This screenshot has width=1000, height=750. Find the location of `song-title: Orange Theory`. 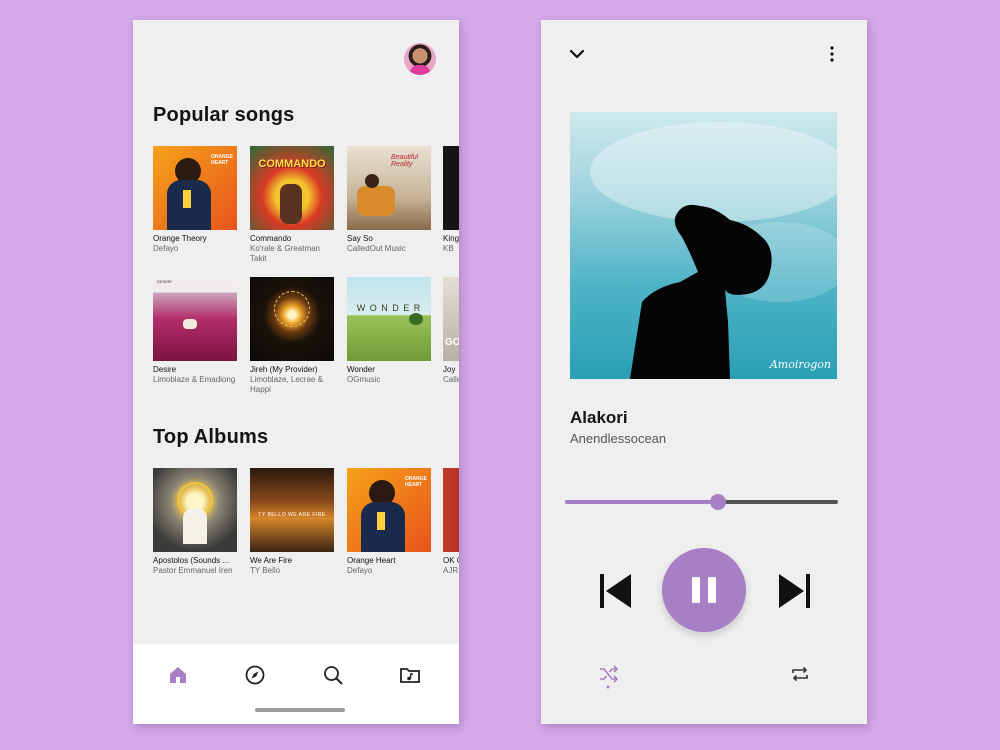

song-title: Orange Theory is located at coordinates (180, 238).